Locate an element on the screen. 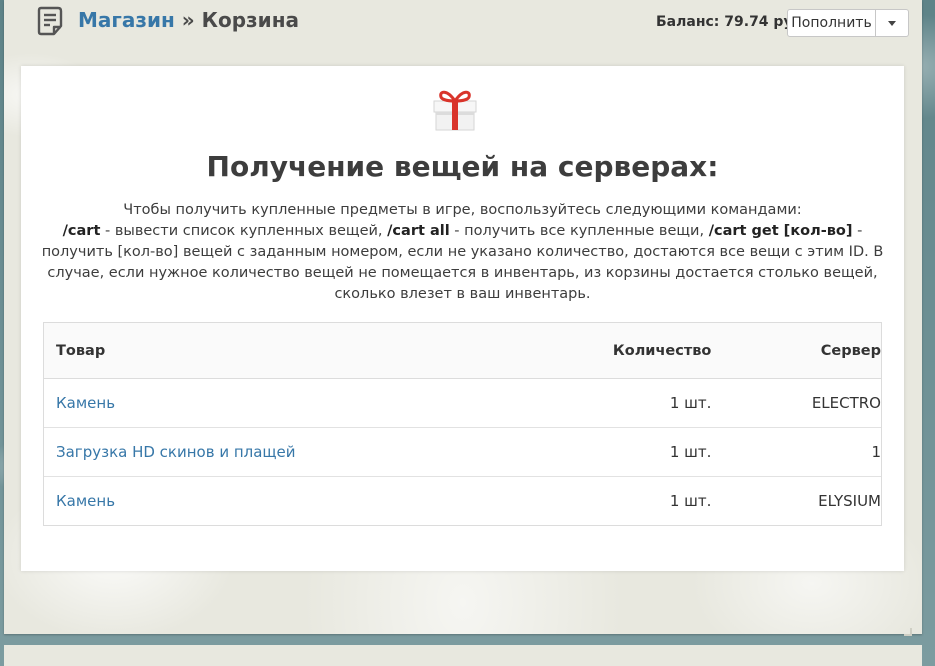 This screenshot has height=666, width=935. column-header-quantity: Количество is located at coordinates (662, 350).